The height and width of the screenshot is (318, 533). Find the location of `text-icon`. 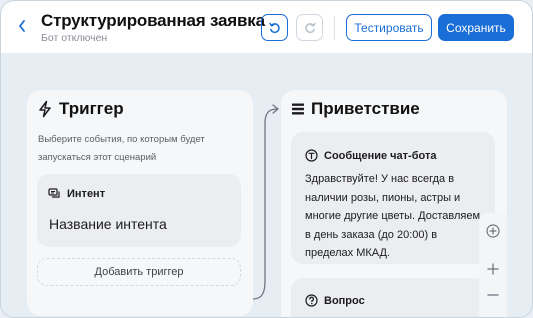

text-icon is located at coordinates (311, 155).